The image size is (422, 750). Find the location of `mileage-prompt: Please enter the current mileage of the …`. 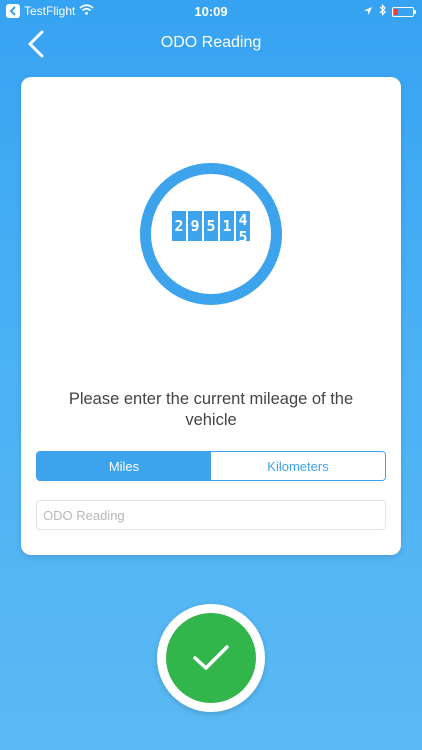

mileage-prompt: Please enter the current mileage of the … is located at coordinates (211, 409).